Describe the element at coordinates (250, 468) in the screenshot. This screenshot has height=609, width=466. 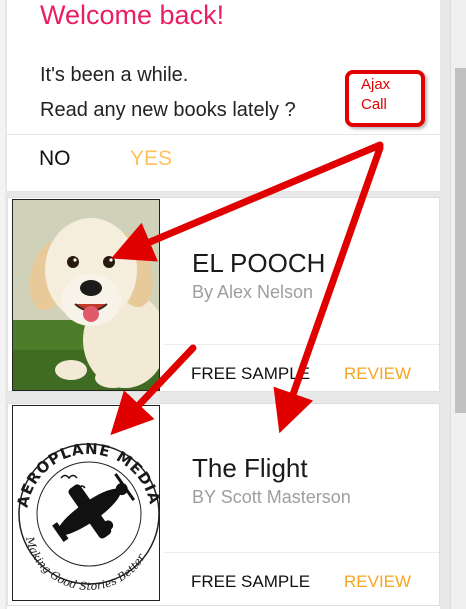
I see `book-title: The Flight` at that location.